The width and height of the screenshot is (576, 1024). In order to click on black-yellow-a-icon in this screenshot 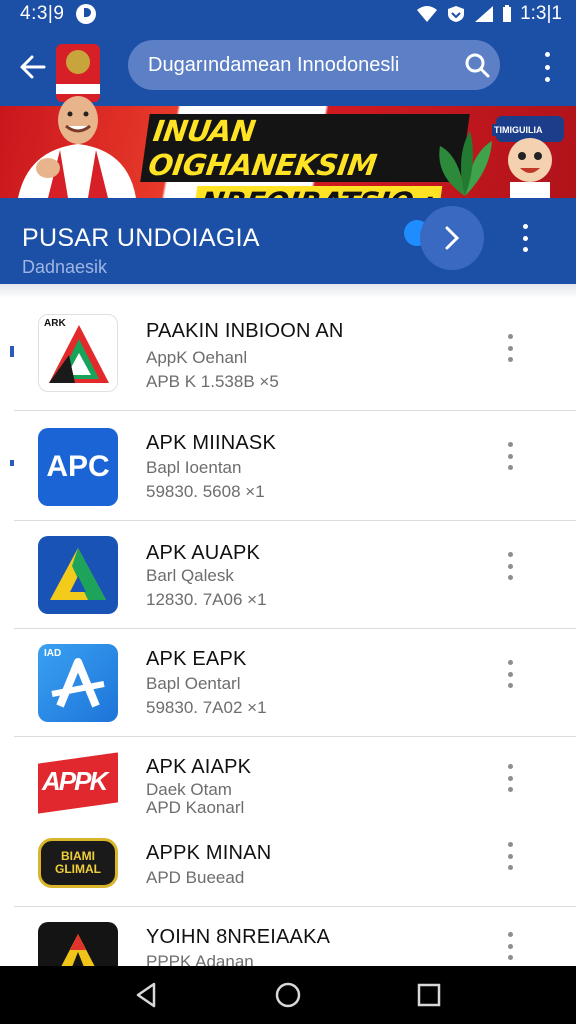, I will do `click(78, 950)`.